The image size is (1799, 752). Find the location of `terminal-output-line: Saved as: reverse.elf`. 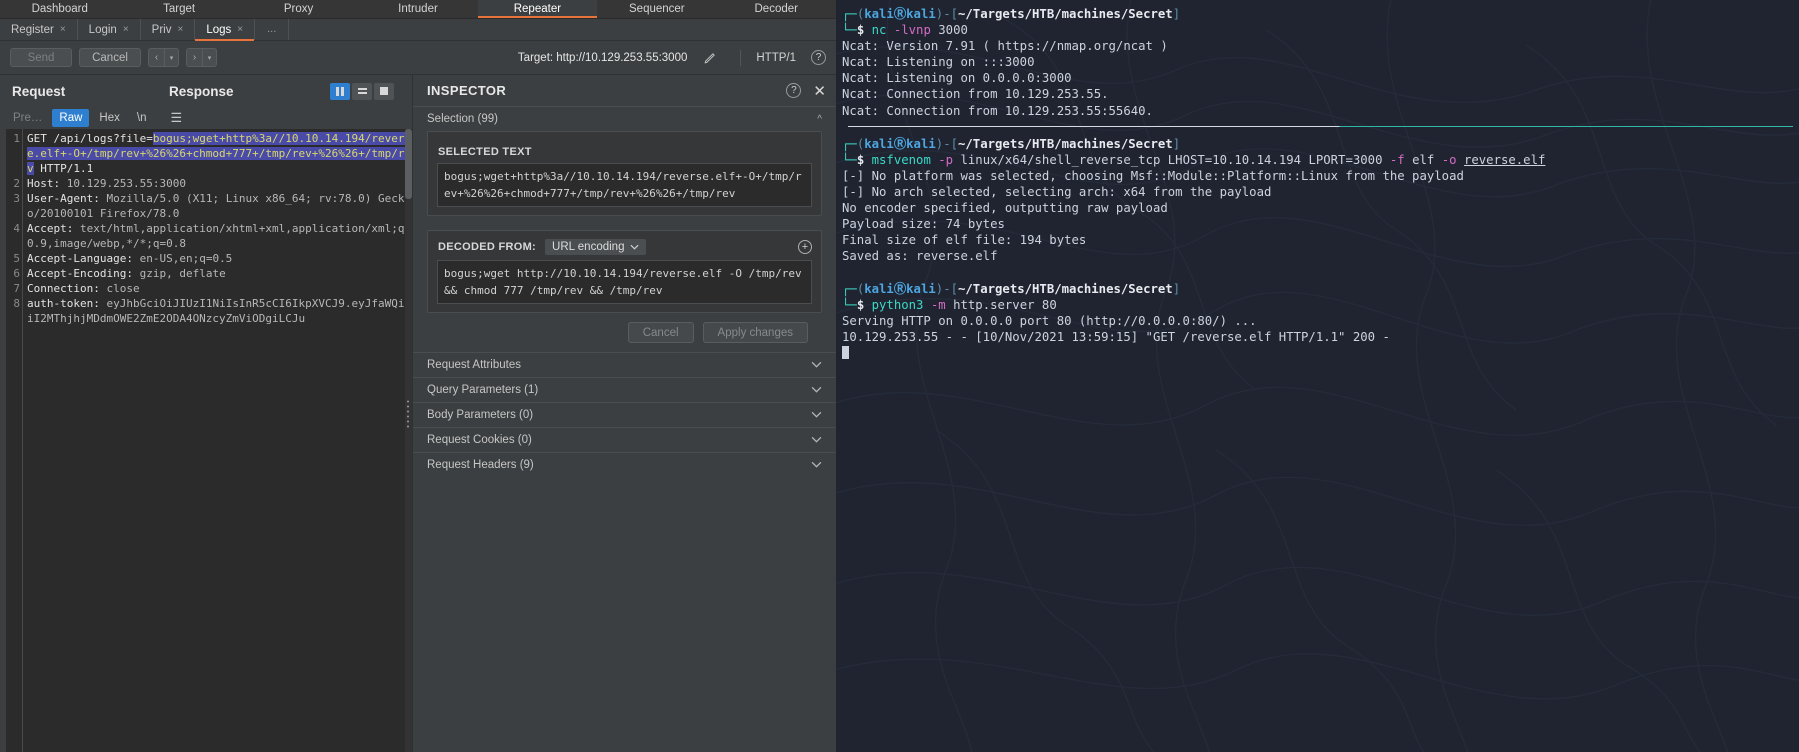

terminal-output-line: Saved as: reverse.elf is located at coordinates (1320, 256).